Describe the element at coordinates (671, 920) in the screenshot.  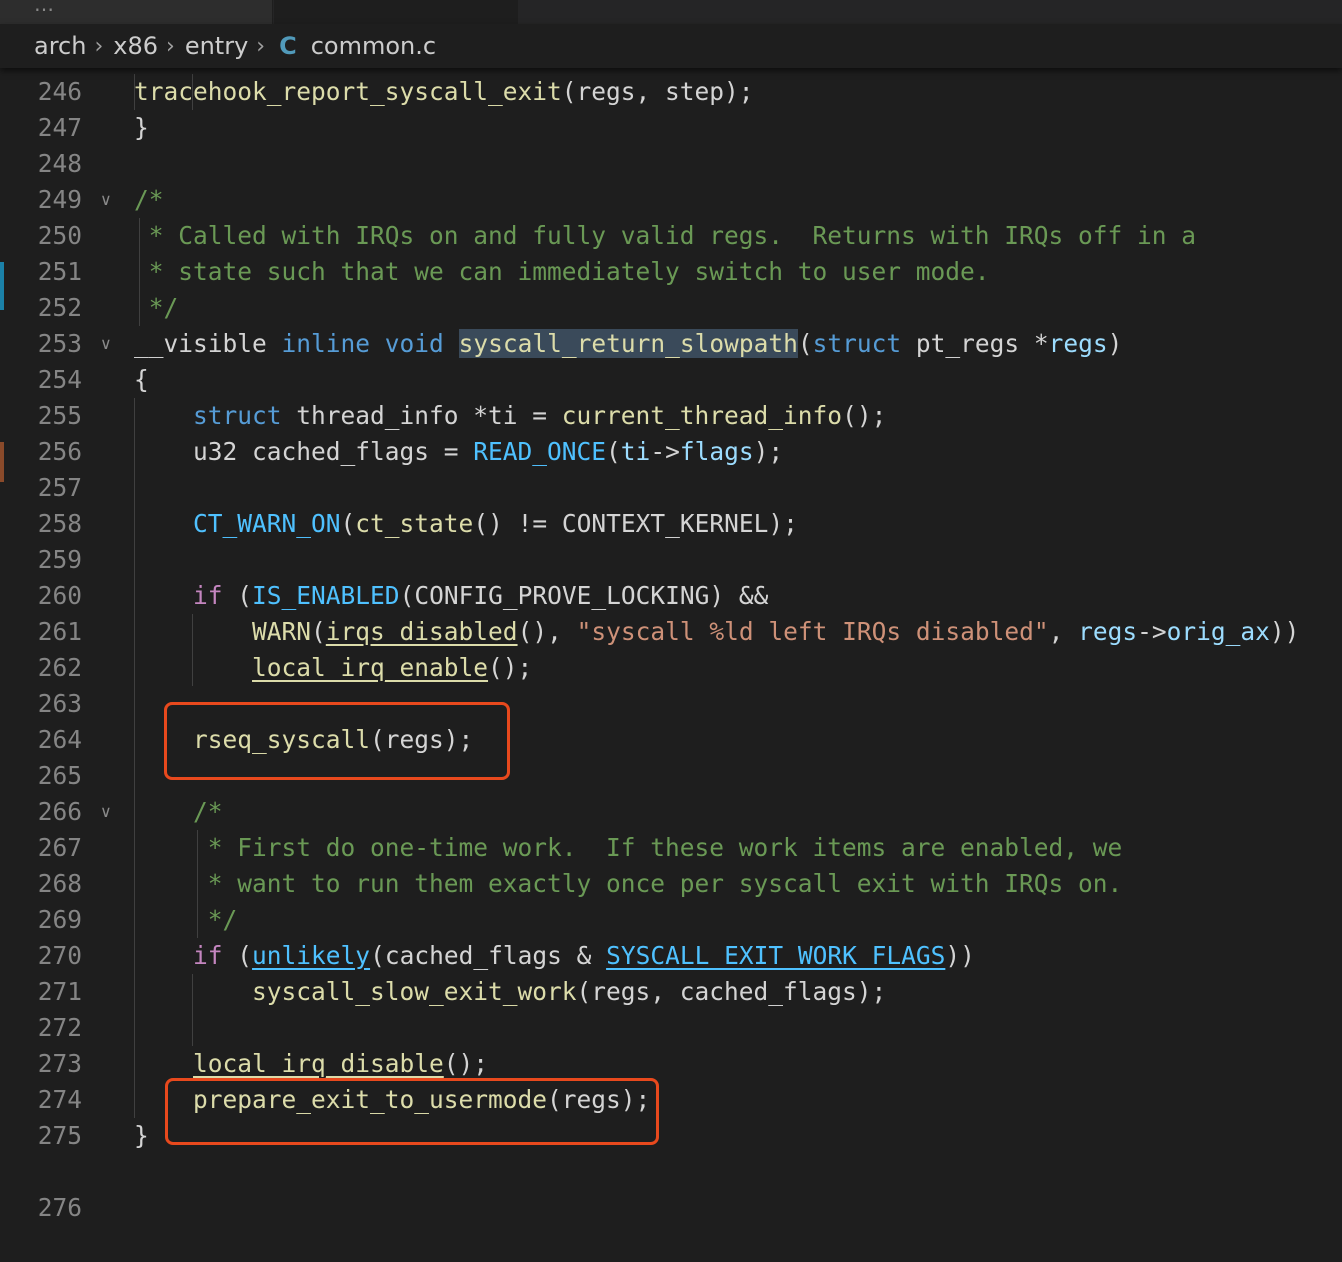
I see `code-line: 269 */` at that location.